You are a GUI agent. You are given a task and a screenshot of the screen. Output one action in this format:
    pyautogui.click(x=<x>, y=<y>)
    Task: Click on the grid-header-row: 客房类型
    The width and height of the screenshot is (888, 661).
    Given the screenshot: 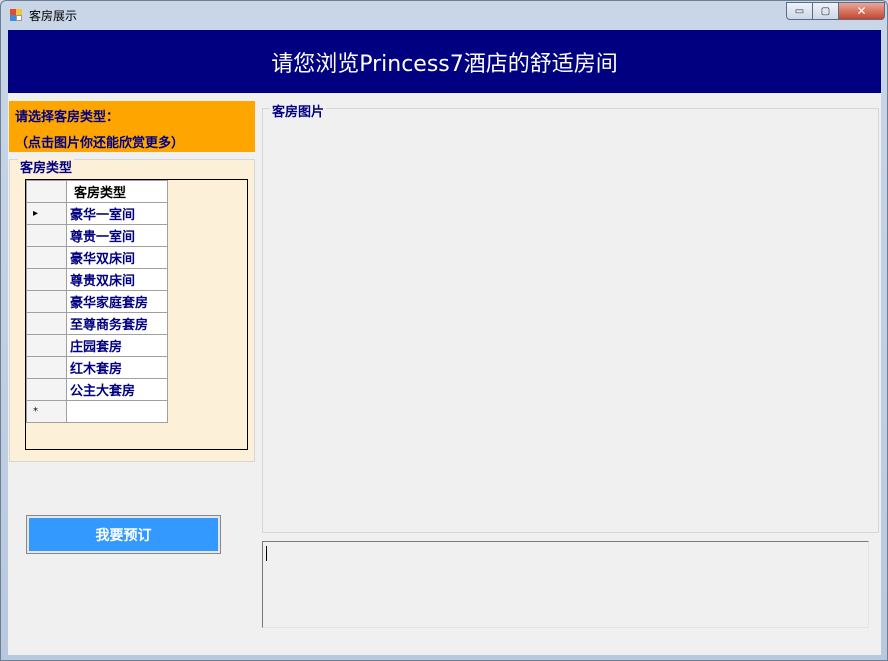 What is the action you would take?
    pyautogui.click(x=97, y=191)
    